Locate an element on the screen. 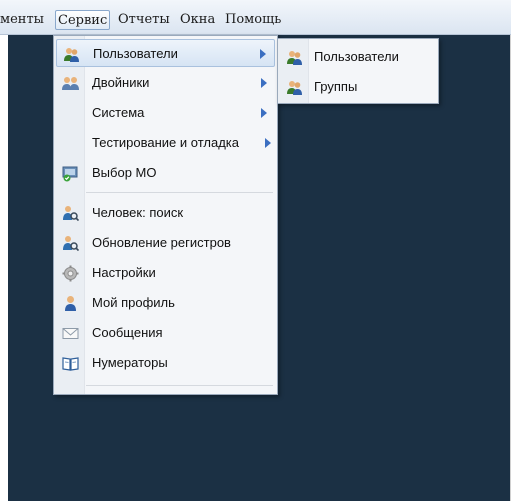  submenu-item-groups: Группы is located at coordinates (358, 87).